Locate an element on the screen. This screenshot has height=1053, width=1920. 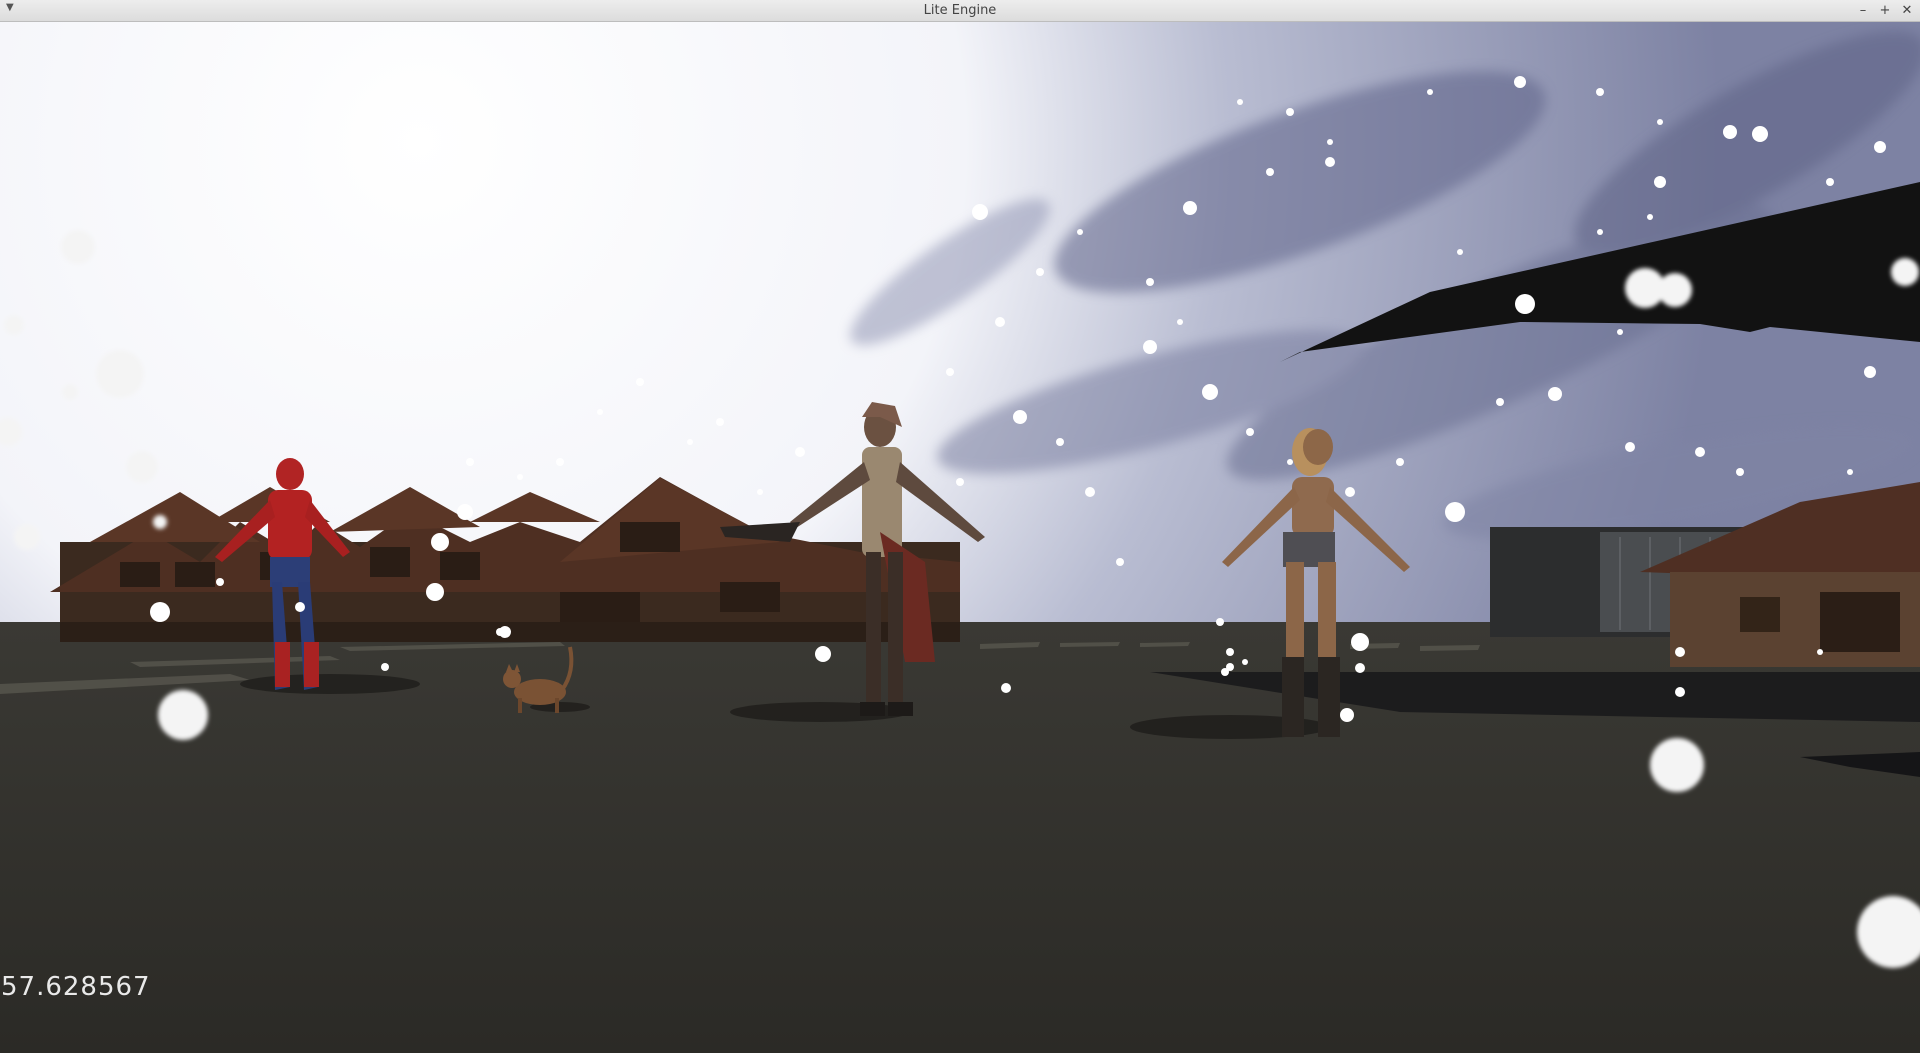
maximize-button: + is located at coordinates (1885, 11).